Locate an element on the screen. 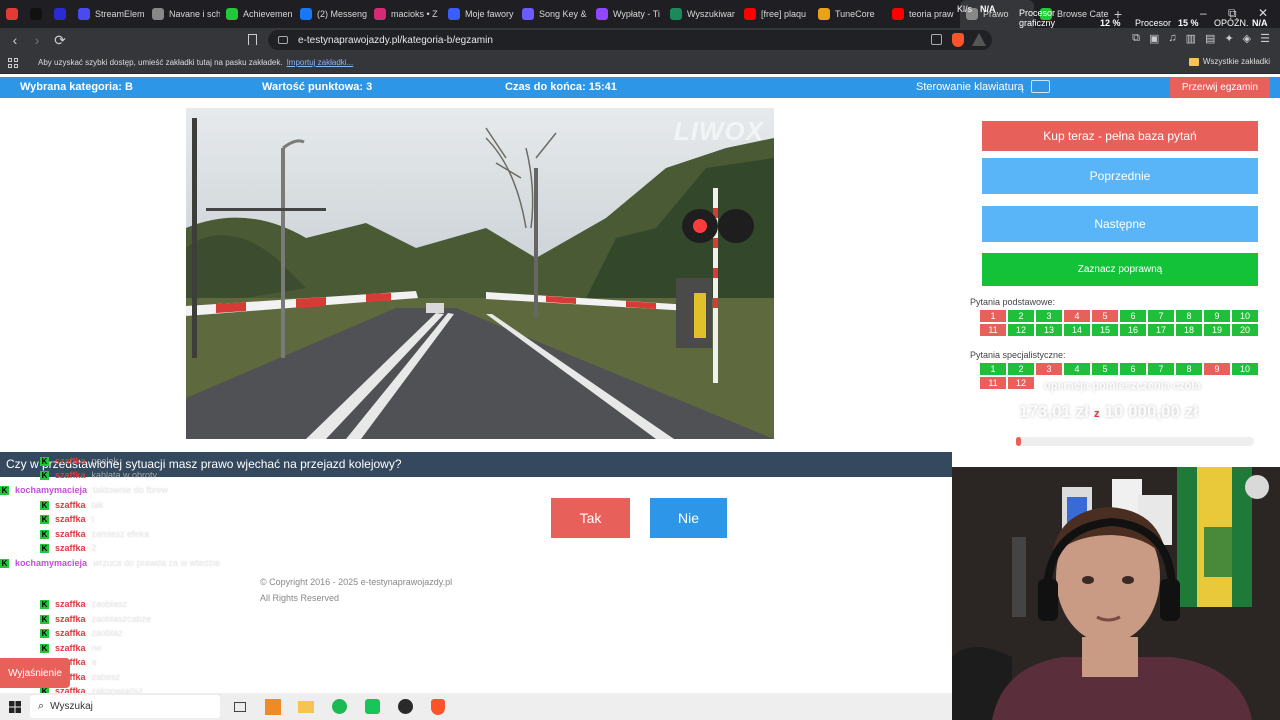  question-number-cell: 15 is located at coordinates (1105, 330).